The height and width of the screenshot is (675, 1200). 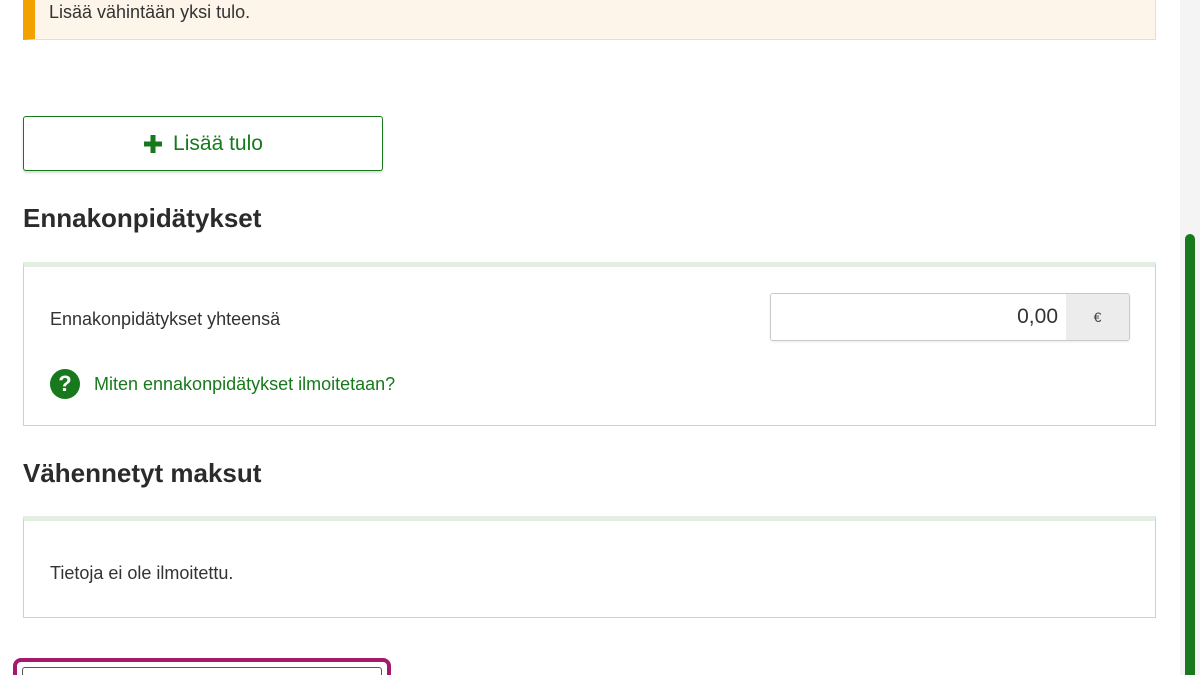 I want to click on focused-button-inner, so click(x=202, y=671).